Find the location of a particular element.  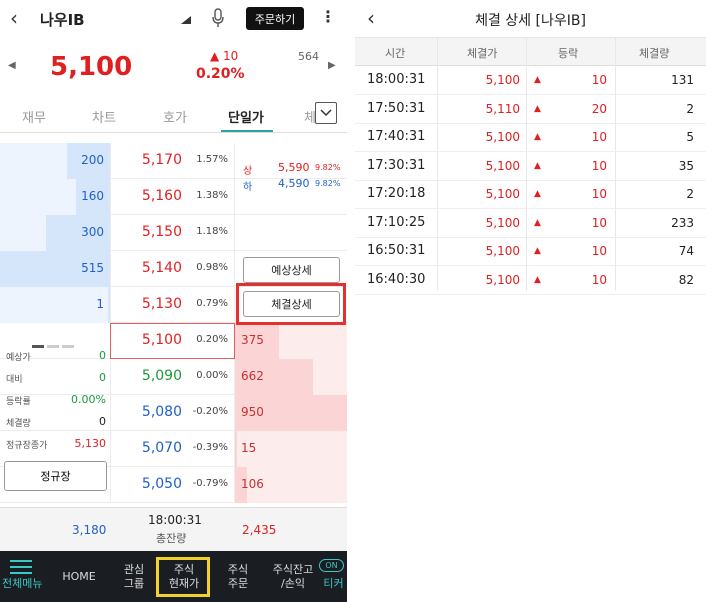

prev-stock-arrow-icon: ◀ is located at coordinates (12, 65).